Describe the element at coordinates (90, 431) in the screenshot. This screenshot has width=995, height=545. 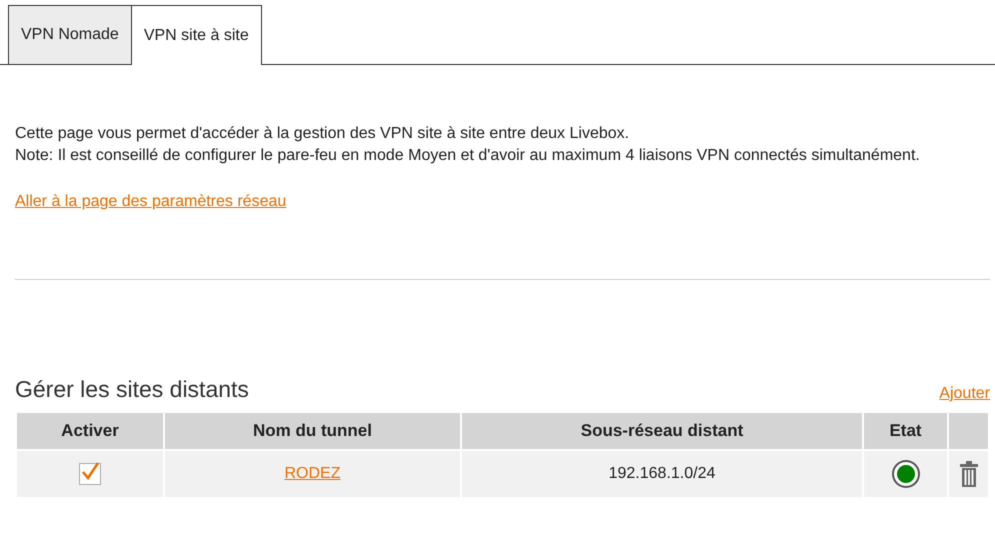
I see `column-header: Activer` at that location.